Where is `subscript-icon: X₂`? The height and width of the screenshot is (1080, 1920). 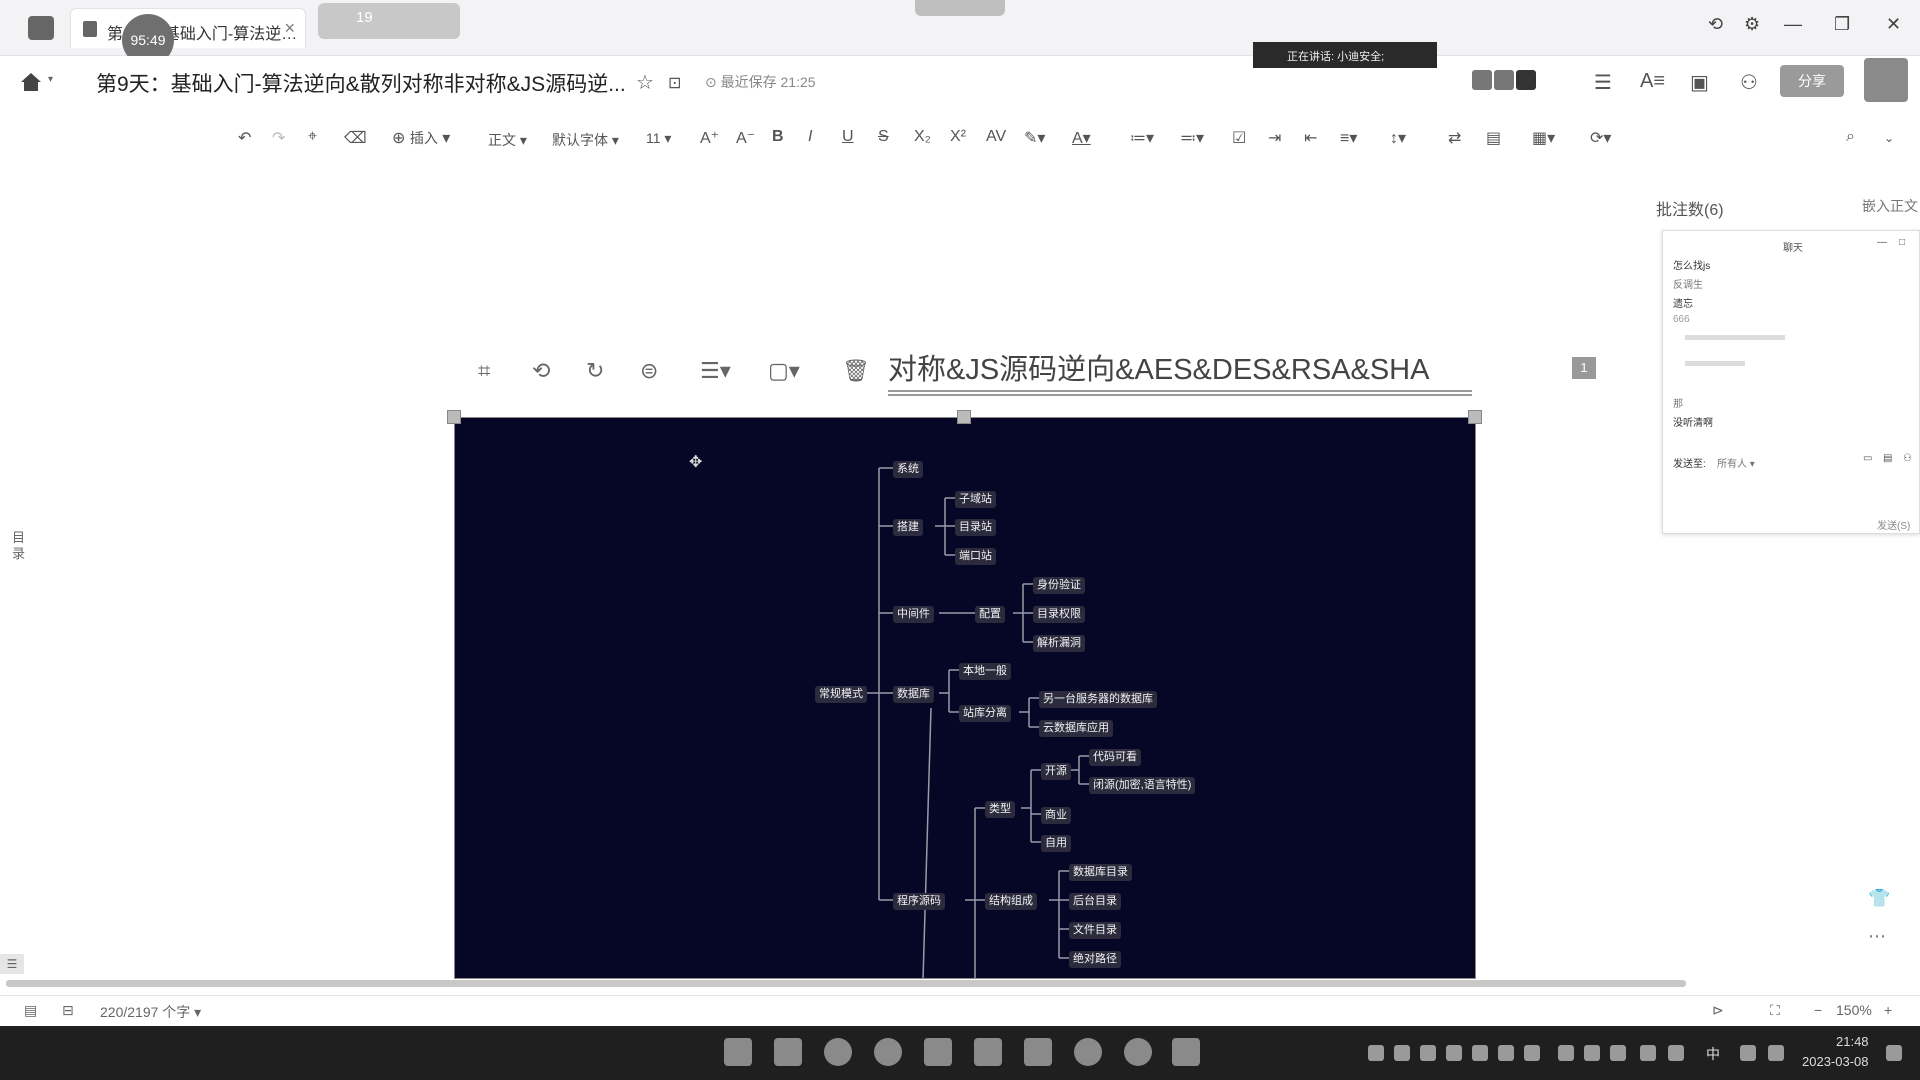 subscript-icon: X₂ is located at coordinates (922, 137).